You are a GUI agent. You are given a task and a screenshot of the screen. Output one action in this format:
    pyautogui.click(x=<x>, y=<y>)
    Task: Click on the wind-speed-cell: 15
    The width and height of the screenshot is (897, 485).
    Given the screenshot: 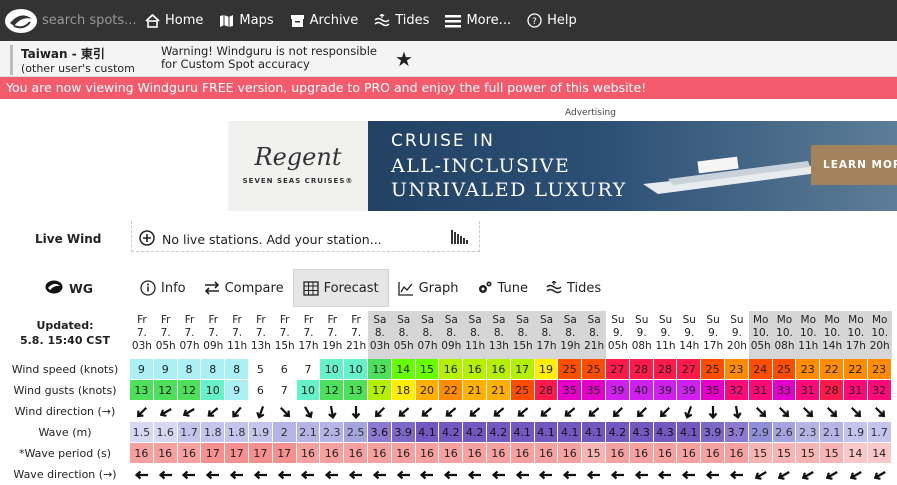 What is the action you would take?
    pyautogui.click(x=427, y=369)
    